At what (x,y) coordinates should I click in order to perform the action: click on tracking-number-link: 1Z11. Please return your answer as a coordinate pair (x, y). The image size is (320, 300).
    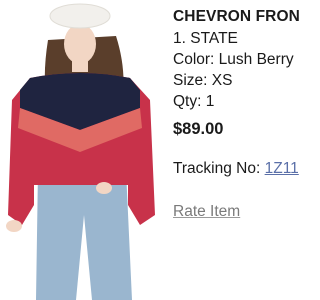
    Looking at the image, I should click on (282, 168).